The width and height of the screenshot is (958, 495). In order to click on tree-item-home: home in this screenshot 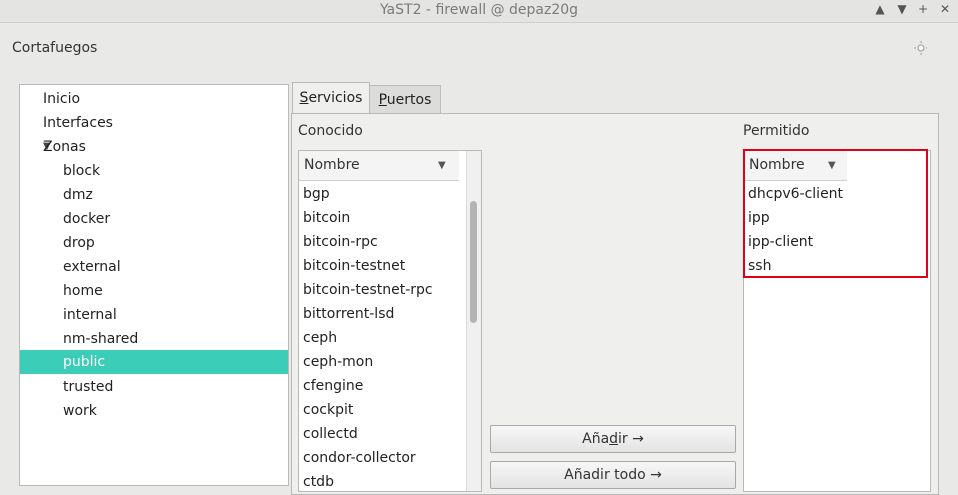, I will do `click(154, 291)`.